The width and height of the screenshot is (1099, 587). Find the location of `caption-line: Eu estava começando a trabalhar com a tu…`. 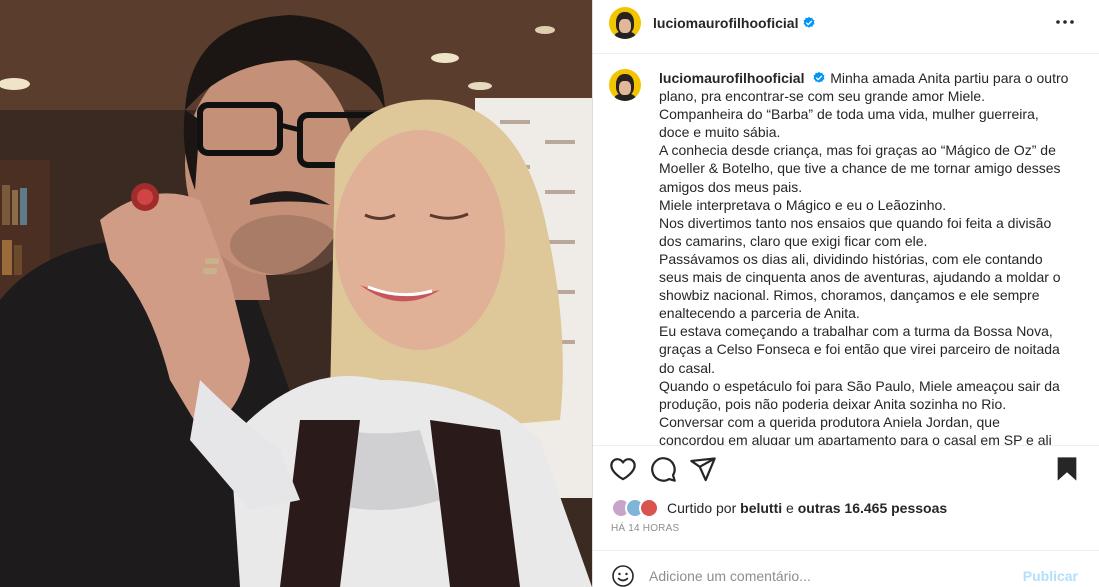

caption-line: Eu estava começando a trabalhar com a tu… is located at coordinates (859, 349).